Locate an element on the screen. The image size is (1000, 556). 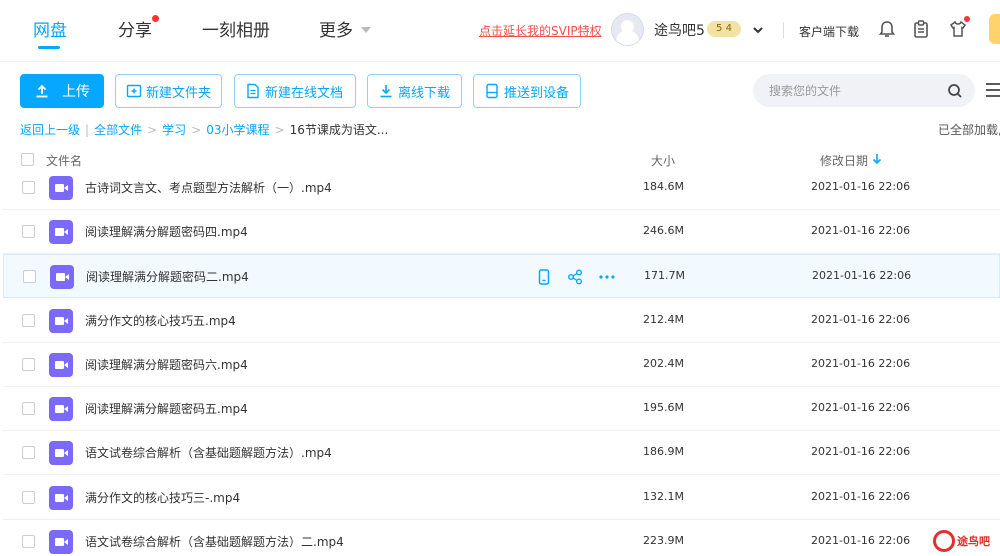
client-download-link: 客户端下载 is located at coordinates (829, 31).